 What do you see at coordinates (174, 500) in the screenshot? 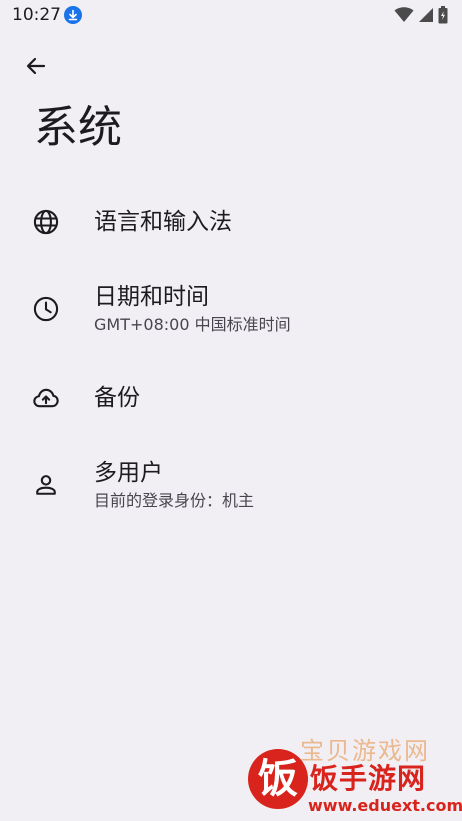
I see `settings-item-summary: 目前的登录身份：机主` at bounding box center [174, 500].